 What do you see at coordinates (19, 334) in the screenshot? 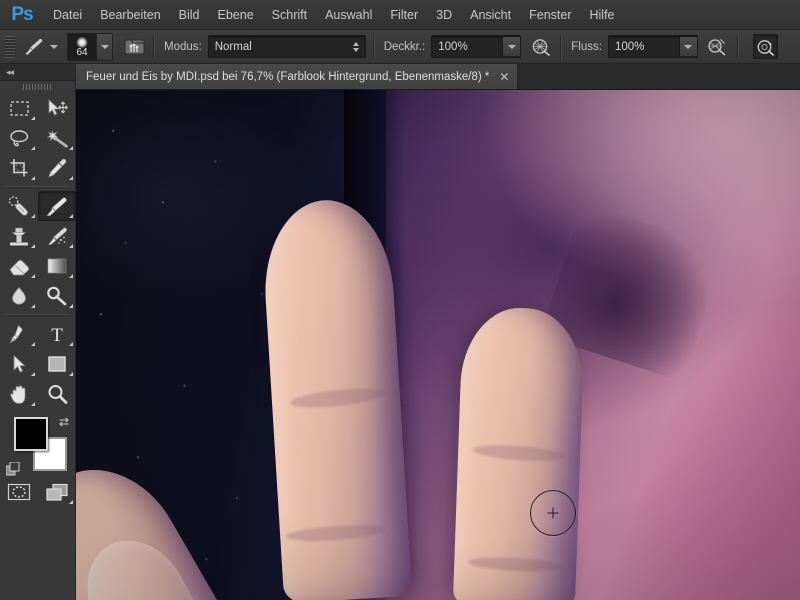
I see `tool-pen` at bounding box center [19, 334].